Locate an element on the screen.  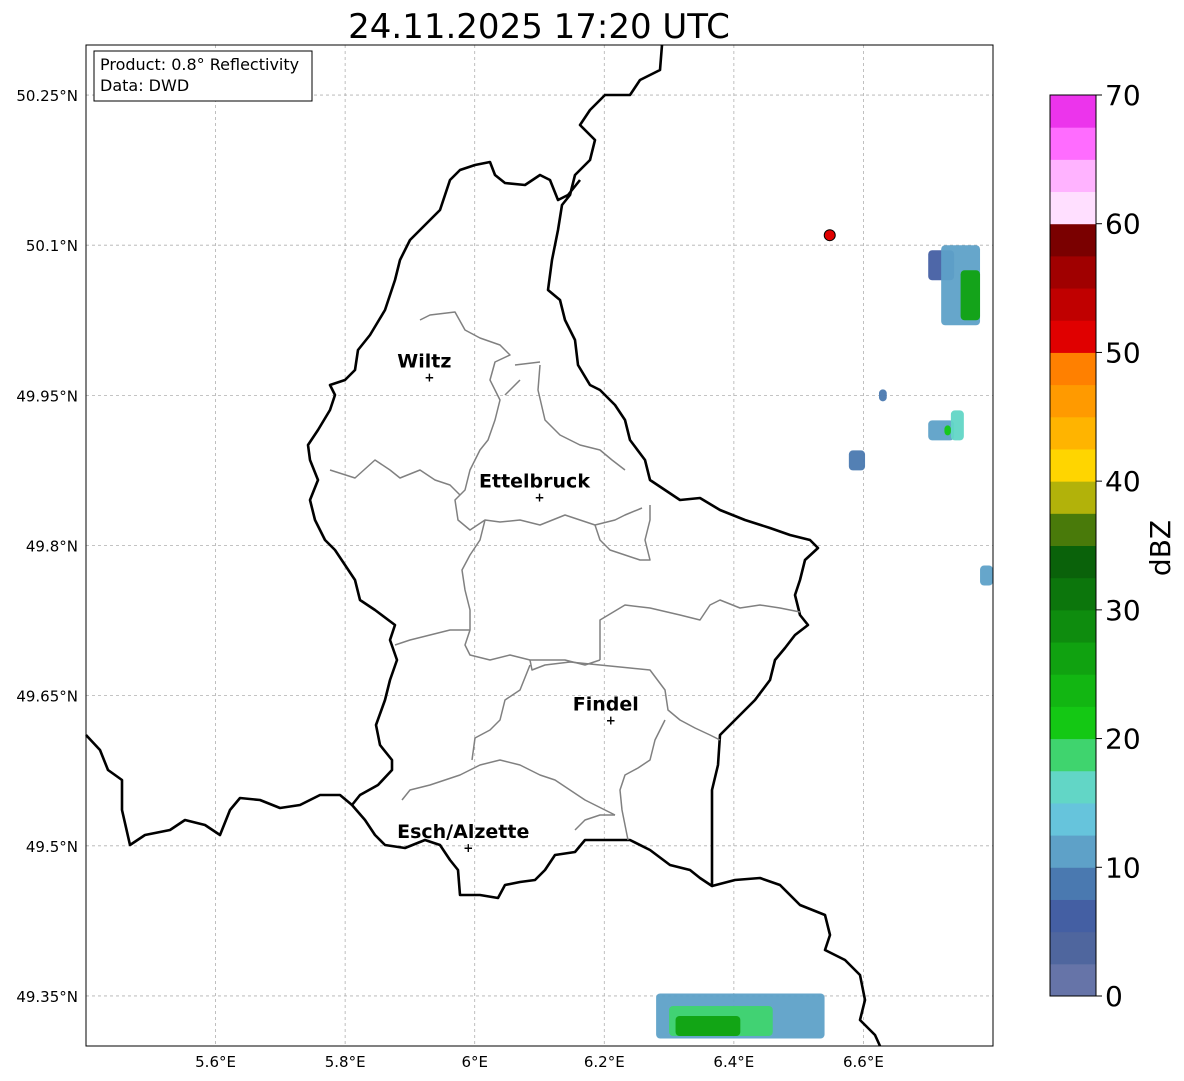
city-label: Findel is located at coordinates (606, 705).